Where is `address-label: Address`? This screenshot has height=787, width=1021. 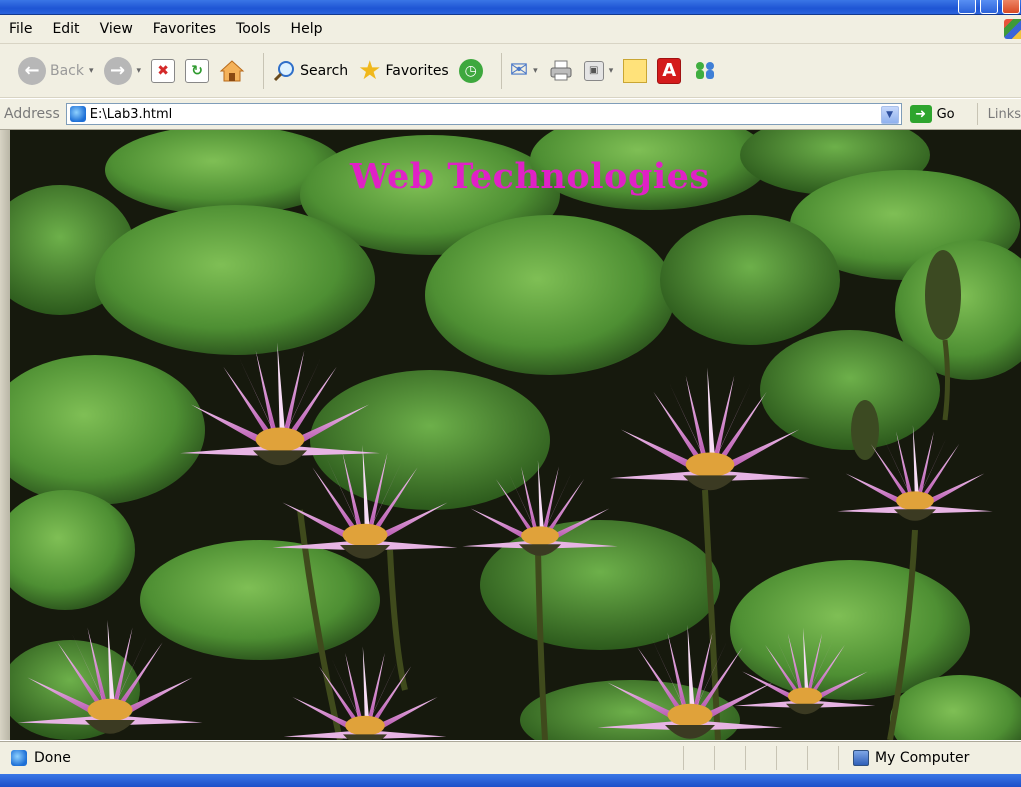
address-label: Address is located at coordinates (32, 114).